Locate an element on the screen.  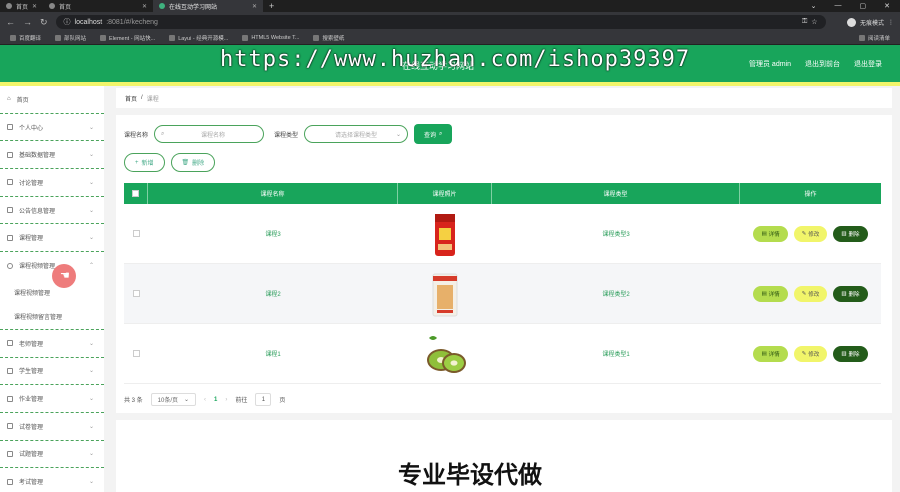
sidebar-item-profile: 个人中心 ⌄ is located at coordinates (52, 128).